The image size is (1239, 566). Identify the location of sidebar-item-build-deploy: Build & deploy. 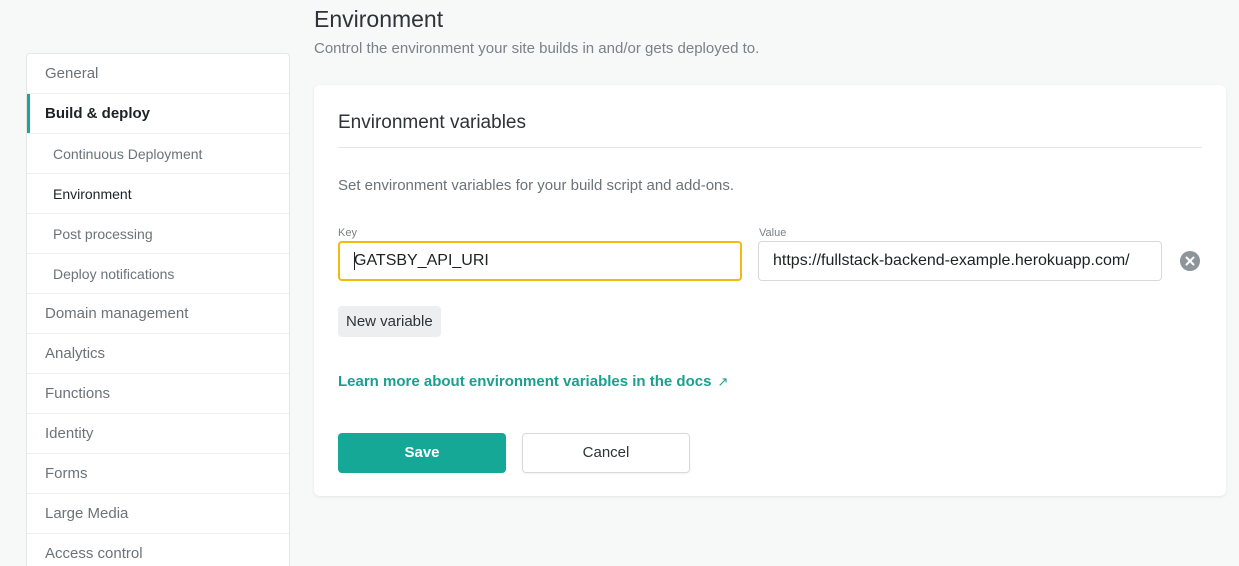
(158, 114).